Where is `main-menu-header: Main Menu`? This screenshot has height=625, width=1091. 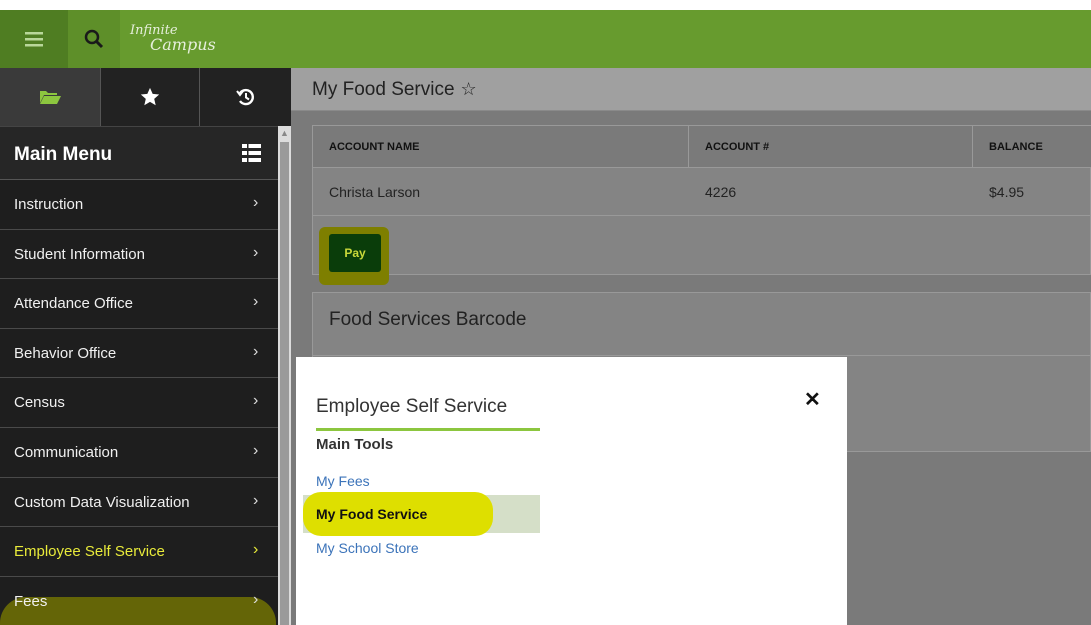
main-menu-header: Main Menu is located at coordinates (139, 153).